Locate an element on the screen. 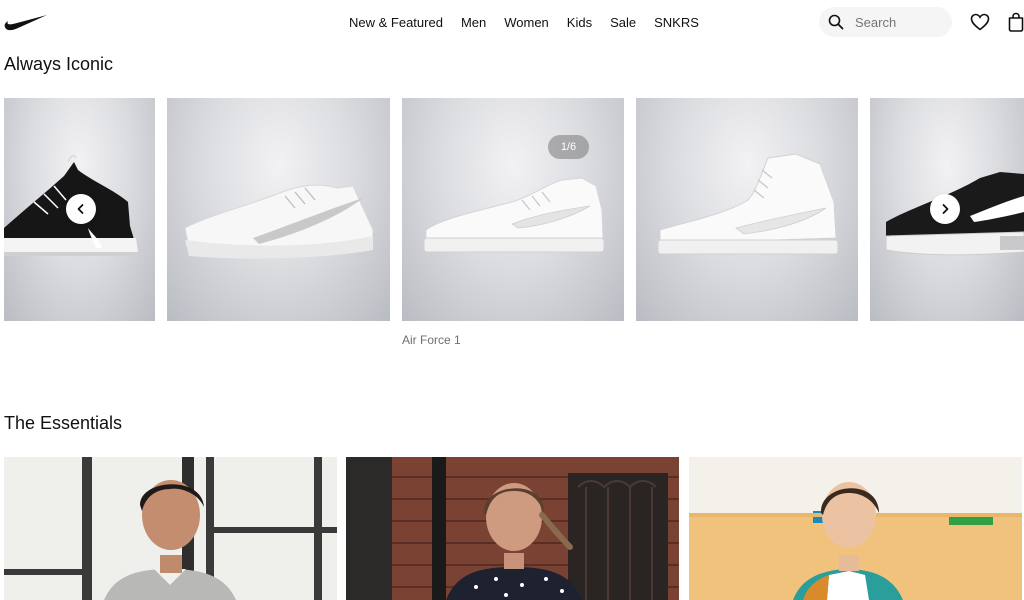 This screenshot has height=600, width=1024. essentials-photo-kids is located at coordinates (855, 528).